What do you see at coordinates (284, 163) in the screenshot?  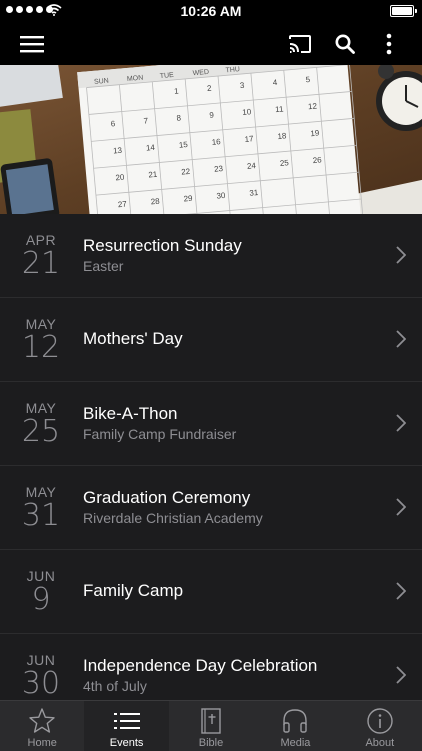 I see `calendar-day-number: 25` at bounding box center [284, 163].